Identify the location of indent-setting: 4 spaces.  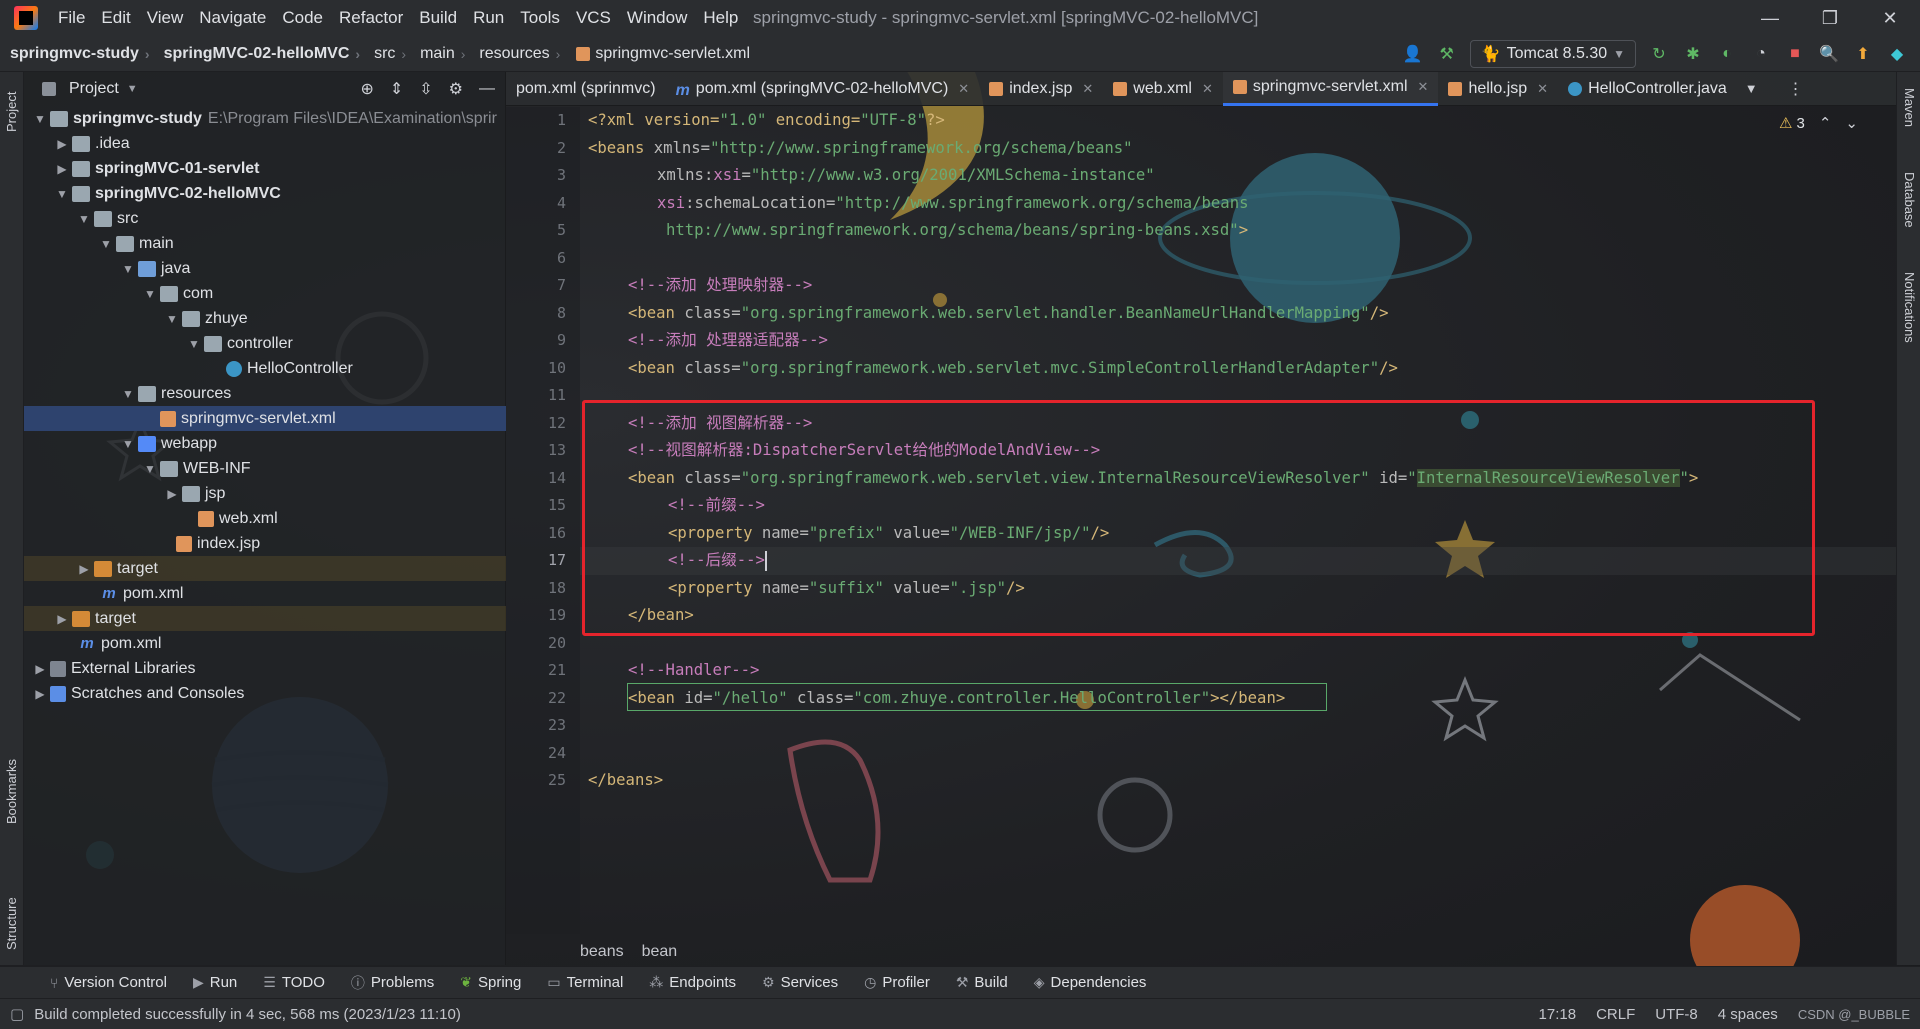
(1748, 1014).